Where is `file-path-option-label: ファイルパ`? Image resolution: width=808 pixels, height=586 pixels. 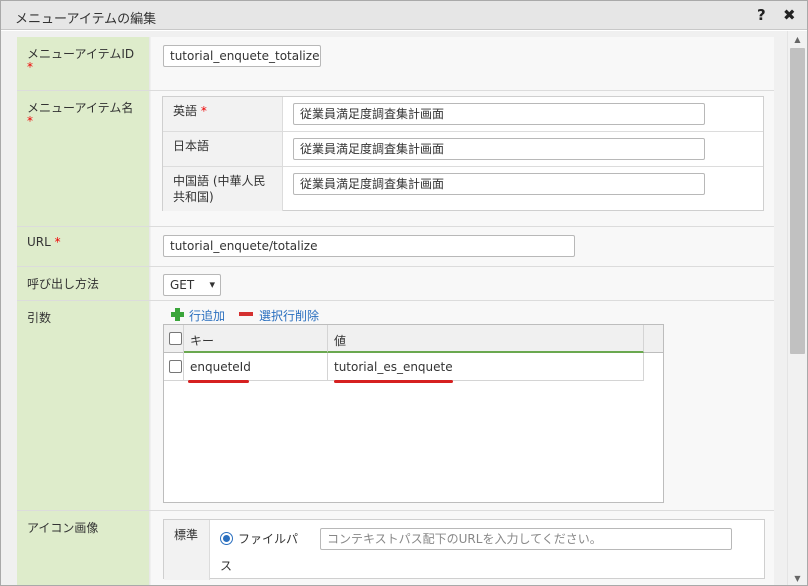 file-path-option-label: ファイルパ is located at coordinates (268, 539).